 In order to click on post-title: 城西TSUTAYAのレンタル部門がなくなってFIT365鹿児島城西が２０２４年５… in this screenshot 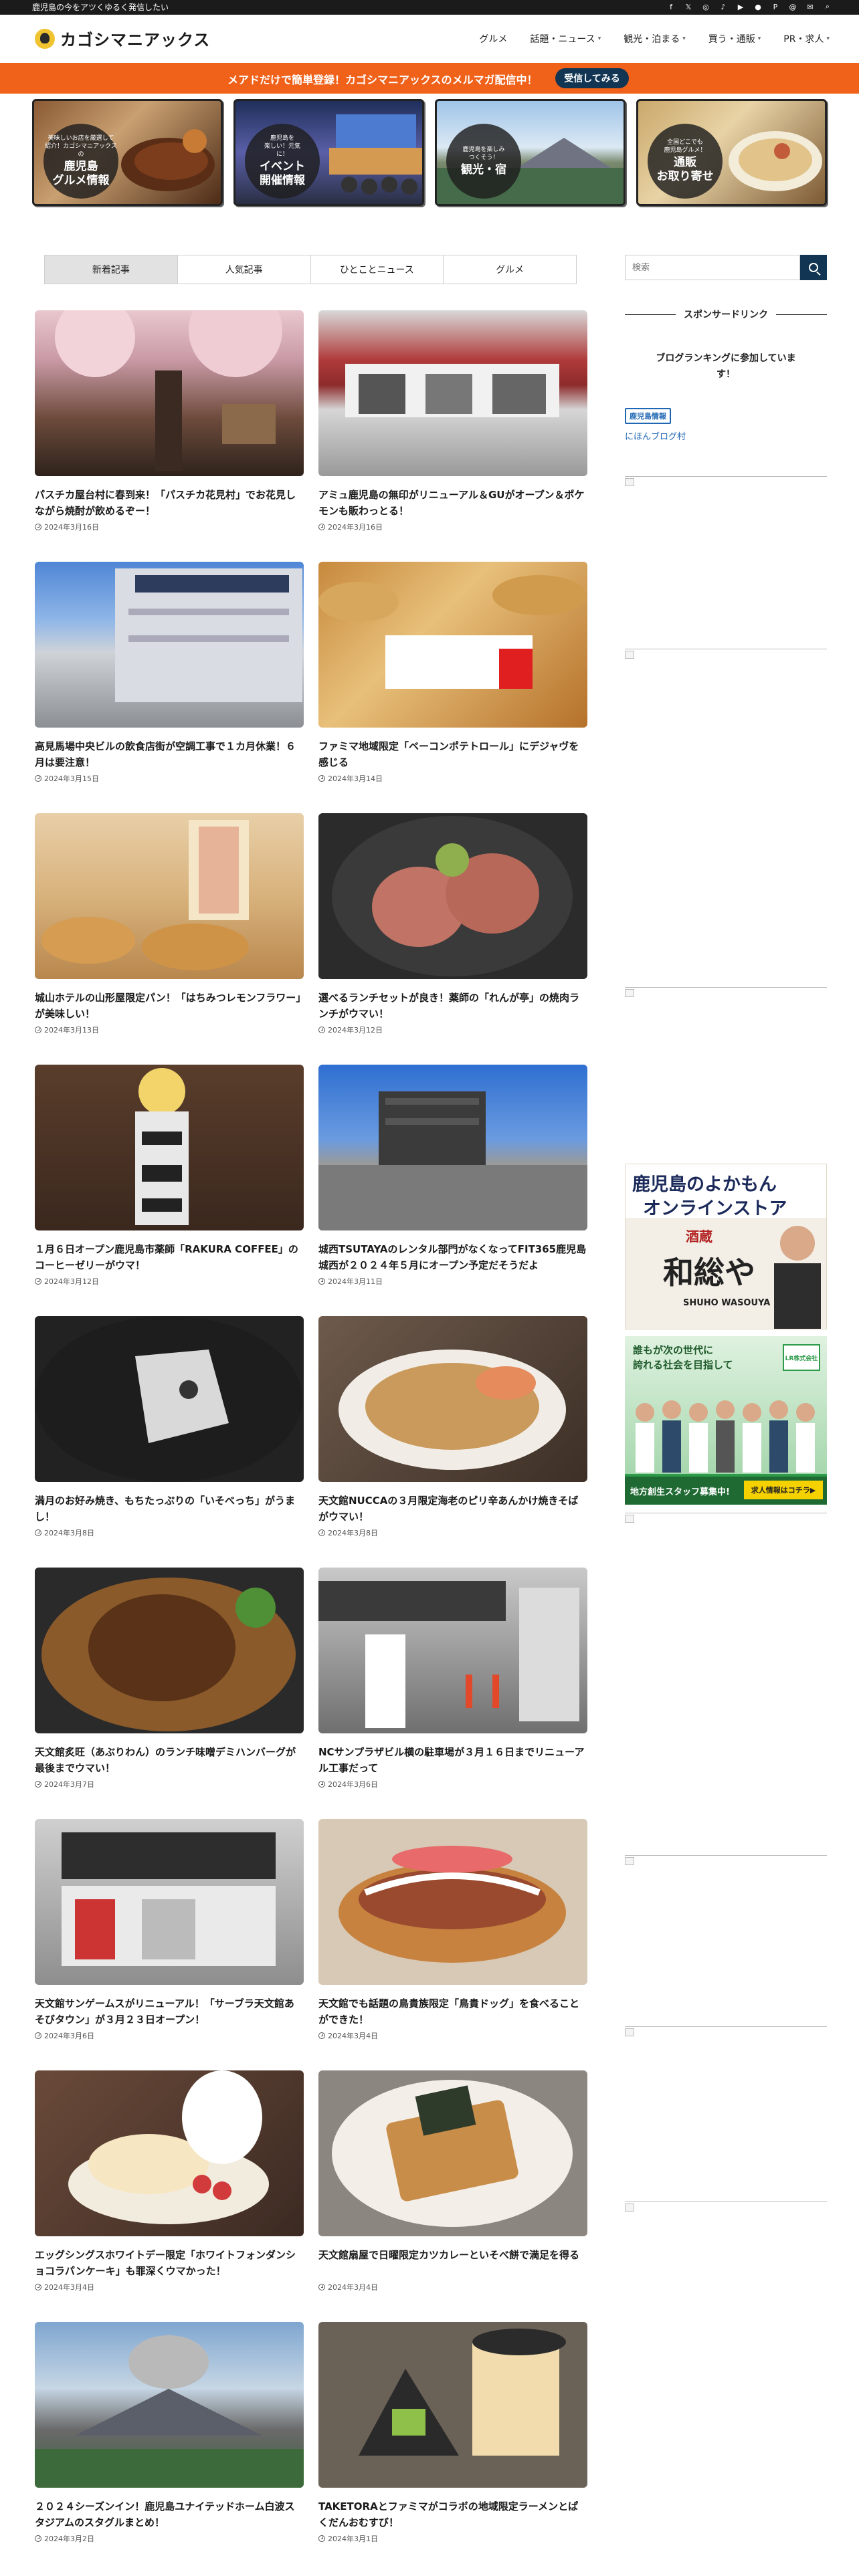, I will do `click(453, 1257)`.